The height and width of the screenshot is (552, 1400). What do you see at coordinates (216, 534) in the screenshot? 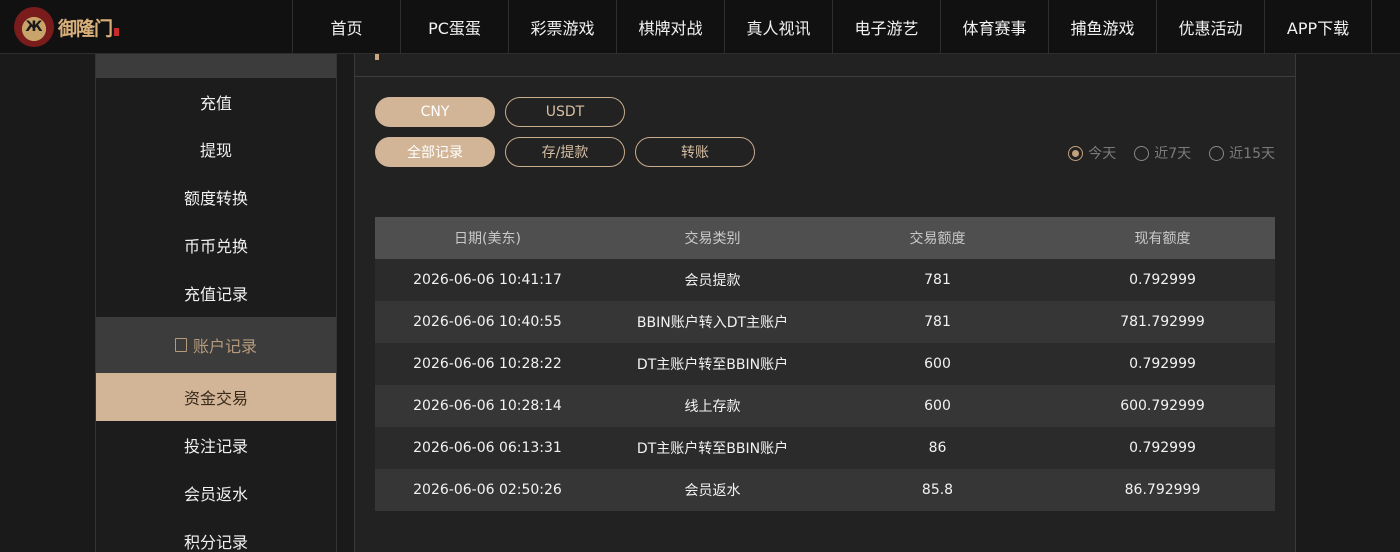
I see `sidebar-item-points-records: 积分记录` at bounding box center [216, 534].